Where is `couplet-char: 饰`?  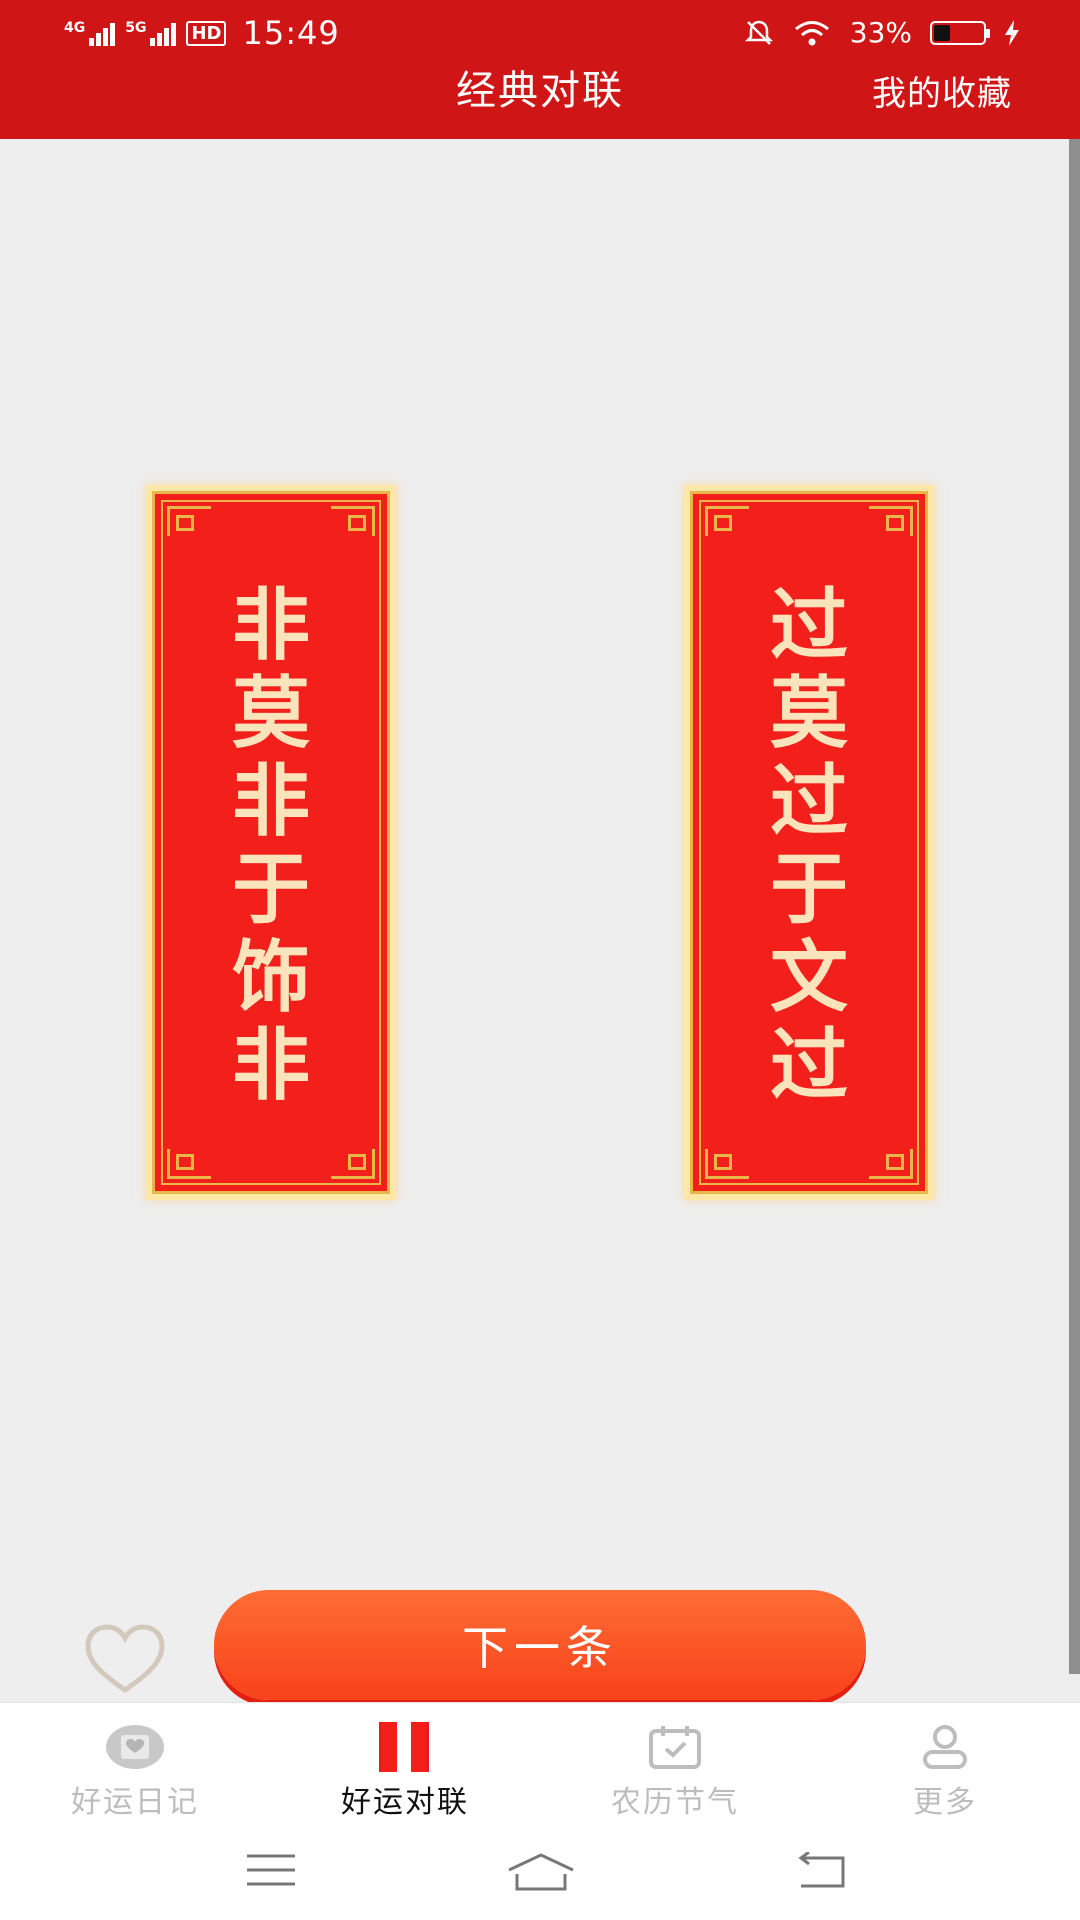 couplet-char: 饰 is located at coordinates (270, 978).